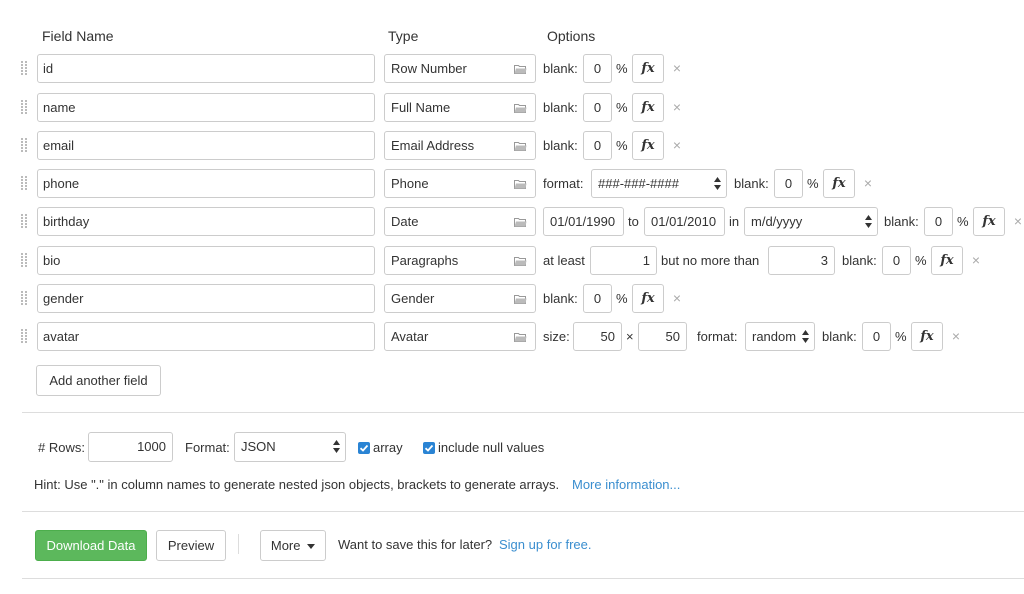  What do you see at coordinates (429, 68) in the screenshot?
I see `field-type-label: Row Number` at bounding box center [429, 68].